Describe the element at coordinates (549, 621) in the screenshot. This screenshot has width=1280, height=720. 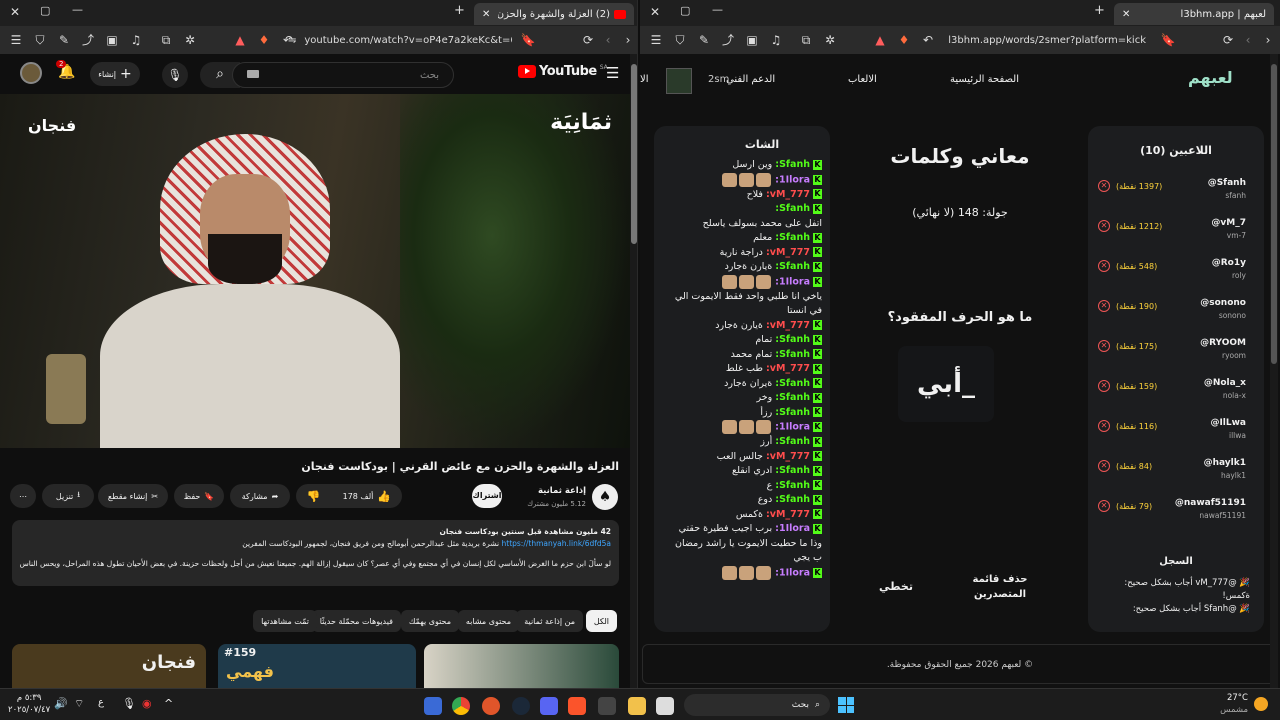
I see `chip-from-channel: من إذاعة ثمانية` at that location.